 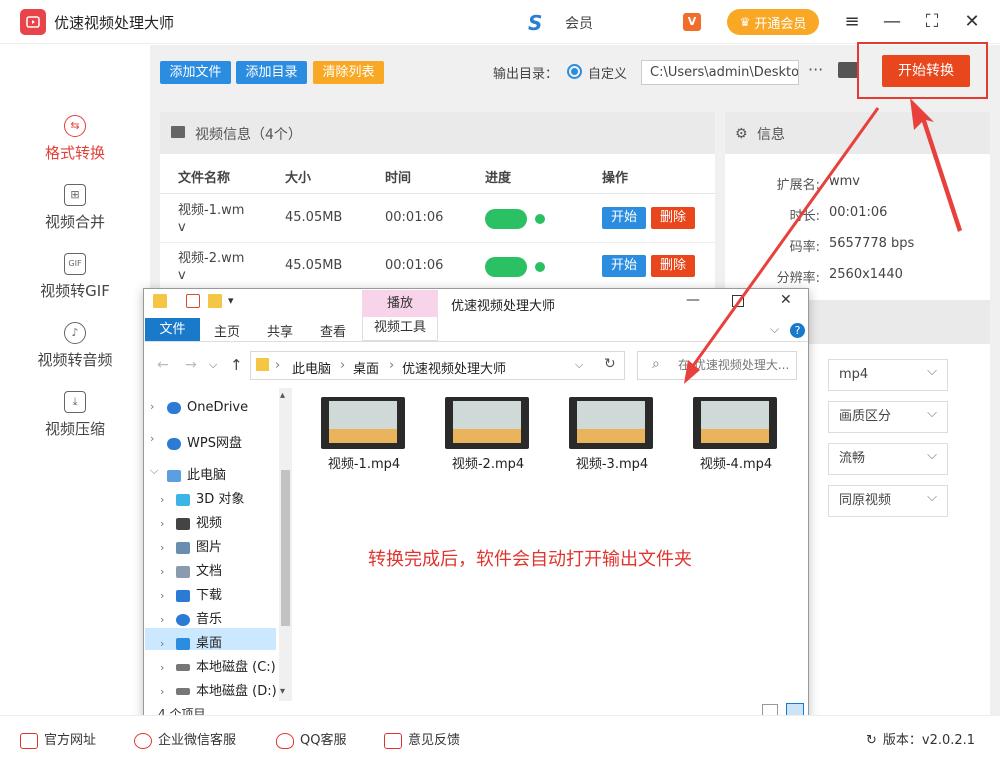 I want to click on vip-button-label: 开通会员, so click(x=780, y=24).